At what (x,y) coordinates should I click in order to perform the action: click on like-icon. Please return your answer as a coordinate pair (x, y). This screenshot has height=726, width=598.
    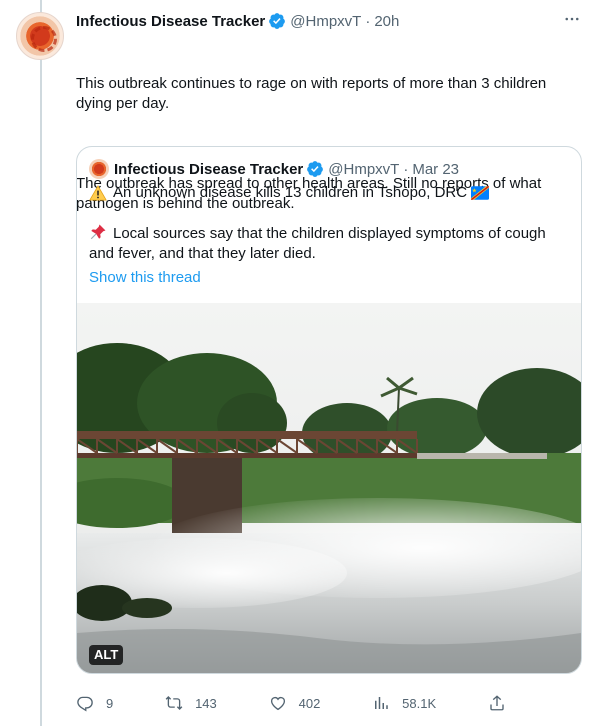
    Looking at the image, I should click on (277, 703).